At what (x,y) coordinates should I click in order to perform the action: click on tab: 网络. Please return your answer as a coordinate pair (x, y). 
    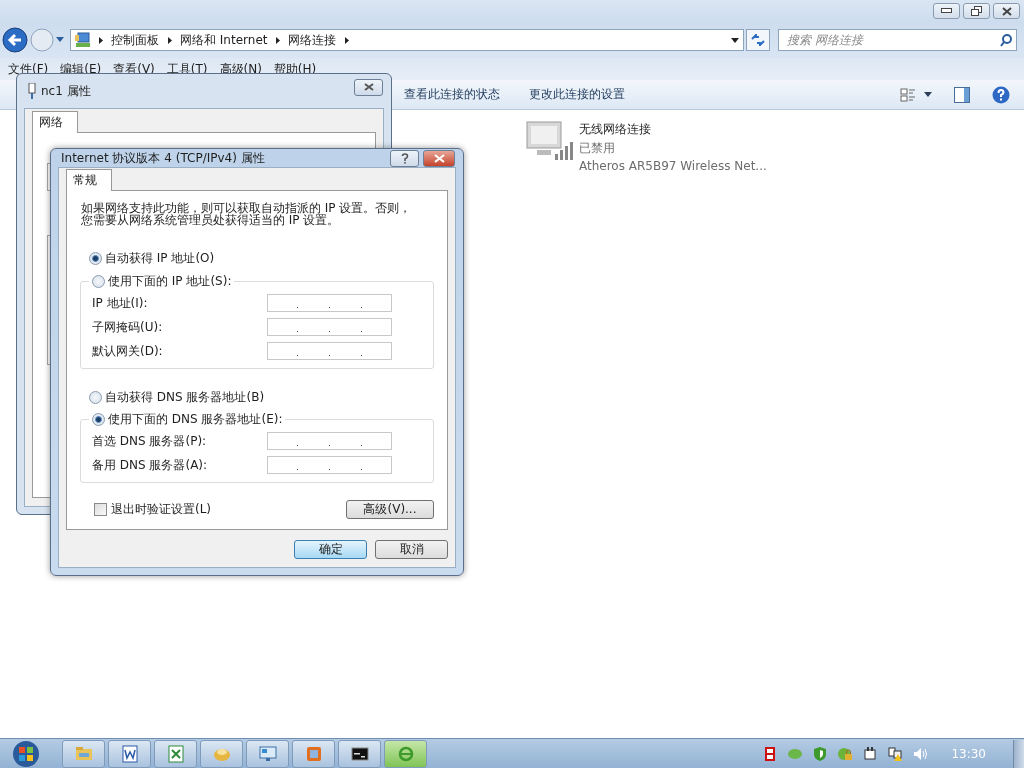
    Looking at the image, I should click on (55, 122).